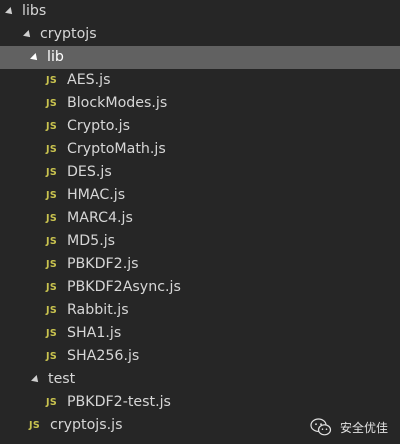  I want to click on file-label: Rabbit.js, so click(98, 310).